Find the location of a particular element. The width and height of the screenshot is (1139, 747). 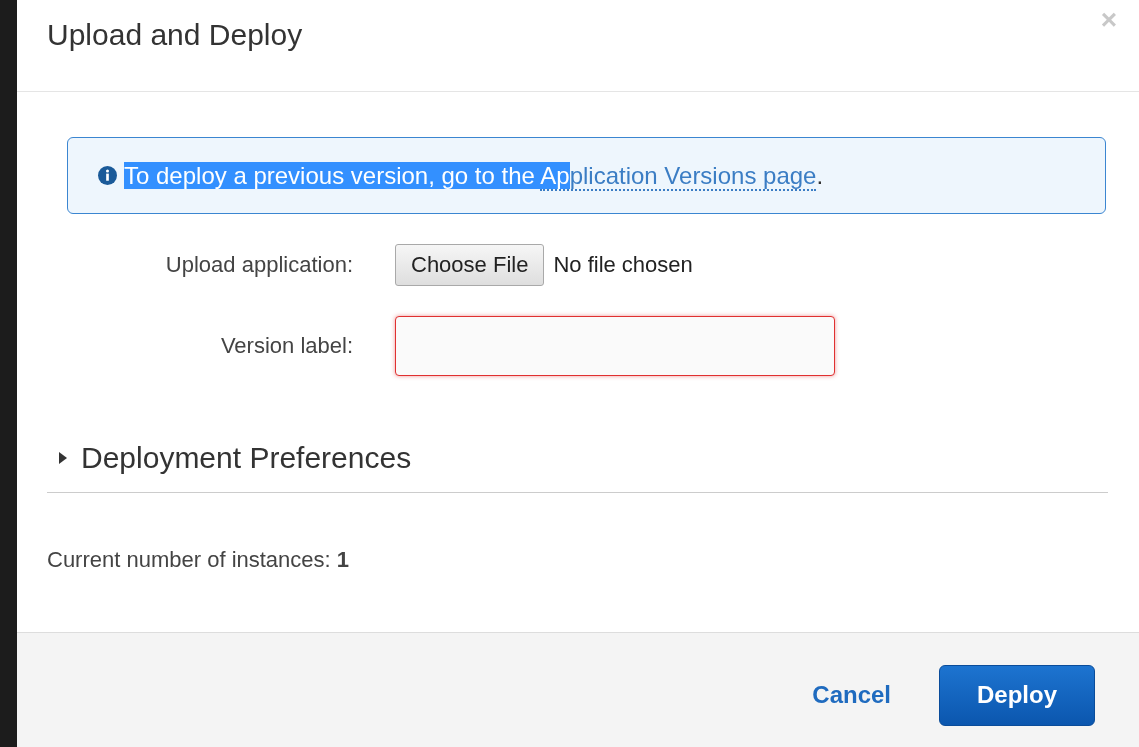

deploy-button: Deploy is located at coordinates (1017, 695).